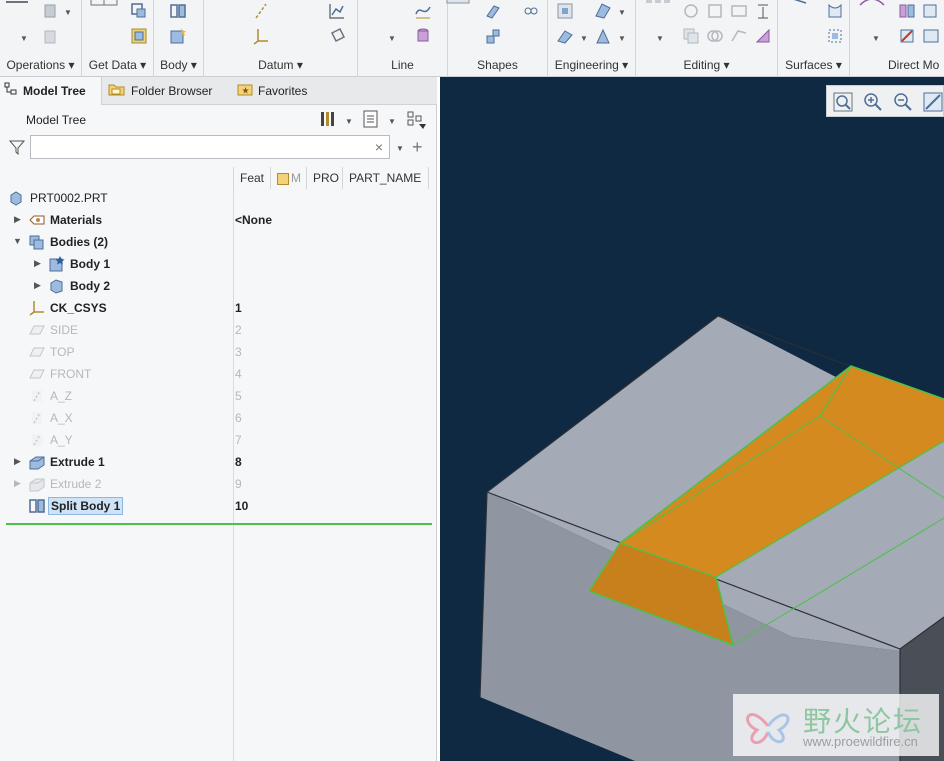  Describe the element at coordinates (278, 91) in the screenshot. I see `tab-favorites: ★ Favorites` at that location.